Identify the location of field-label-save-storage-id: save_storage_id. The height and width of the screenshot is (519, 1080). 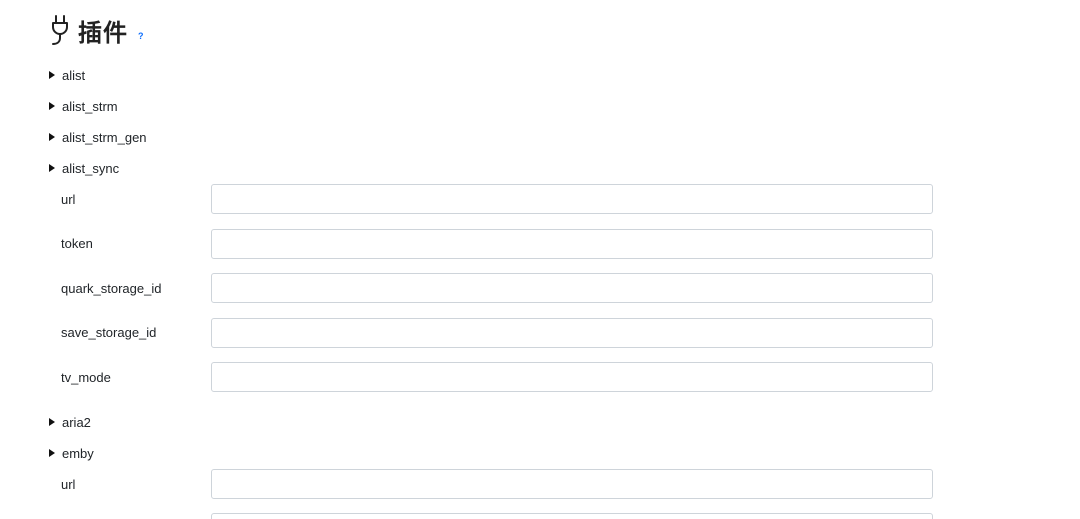
(109, 332).